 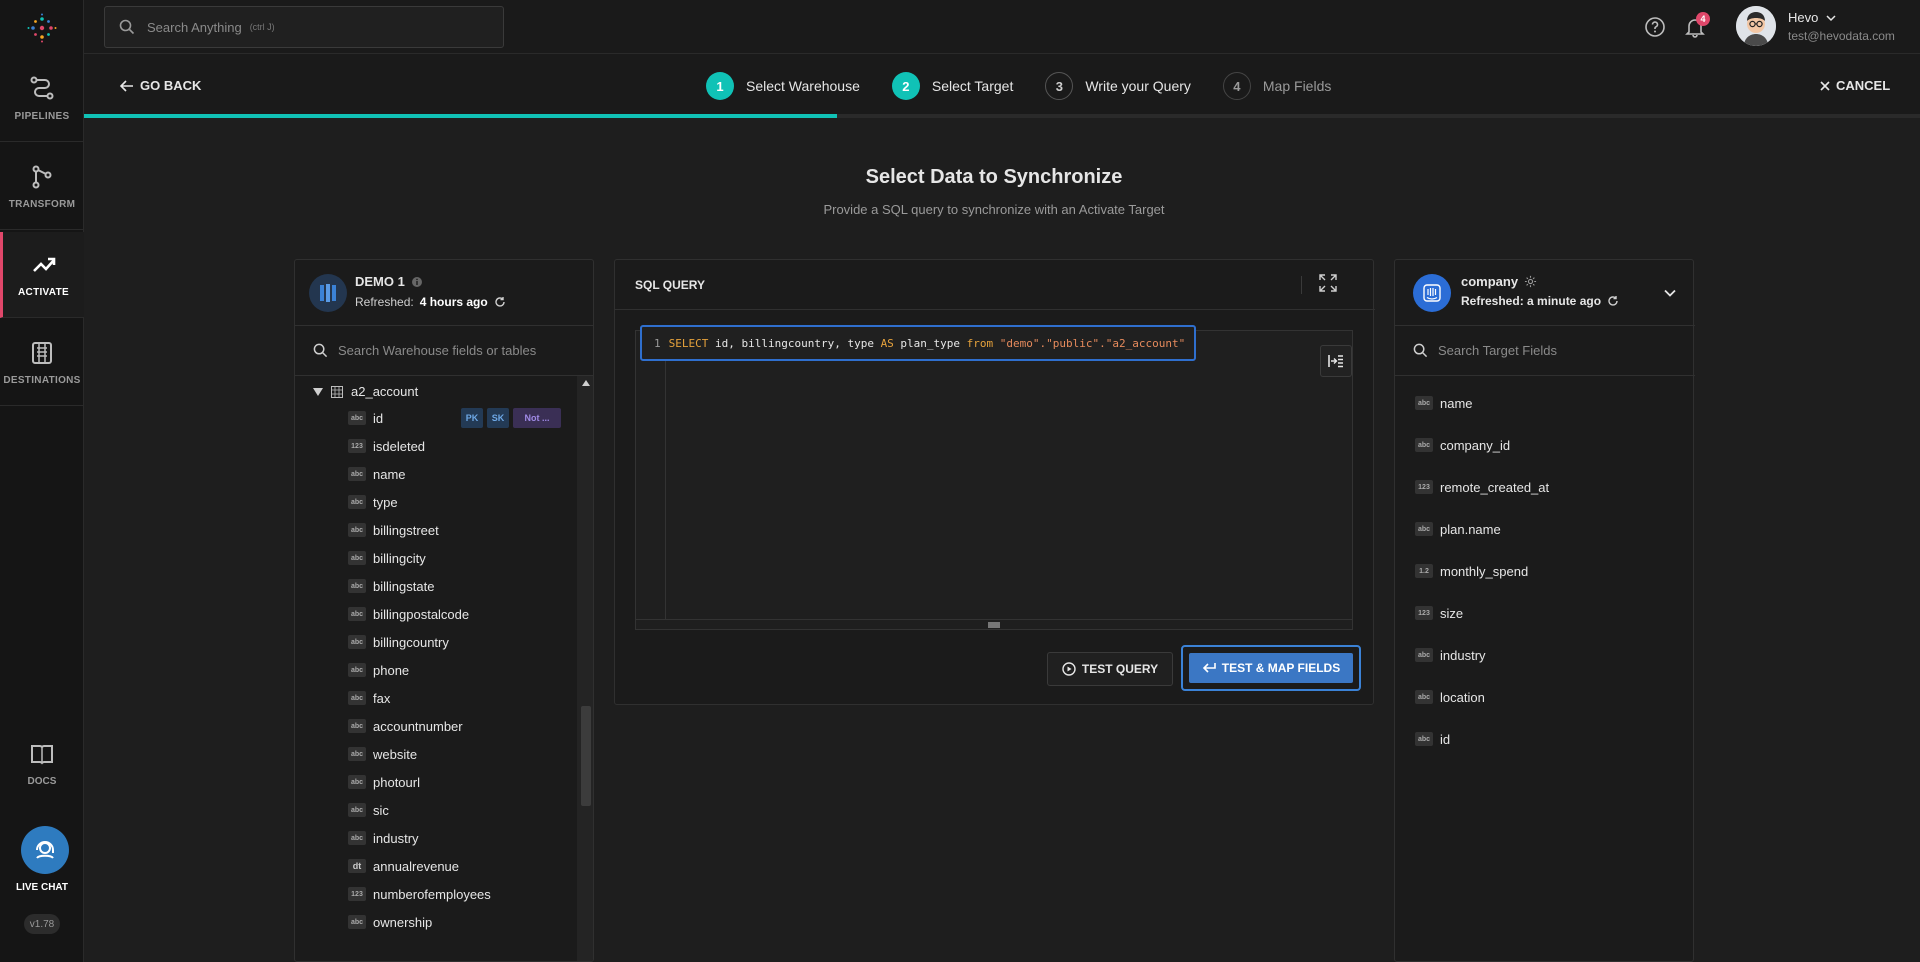 What do you see at coordinates (1301, 285) in the screenshot?
I see `header-divider` at bounding box center [1301, 285].